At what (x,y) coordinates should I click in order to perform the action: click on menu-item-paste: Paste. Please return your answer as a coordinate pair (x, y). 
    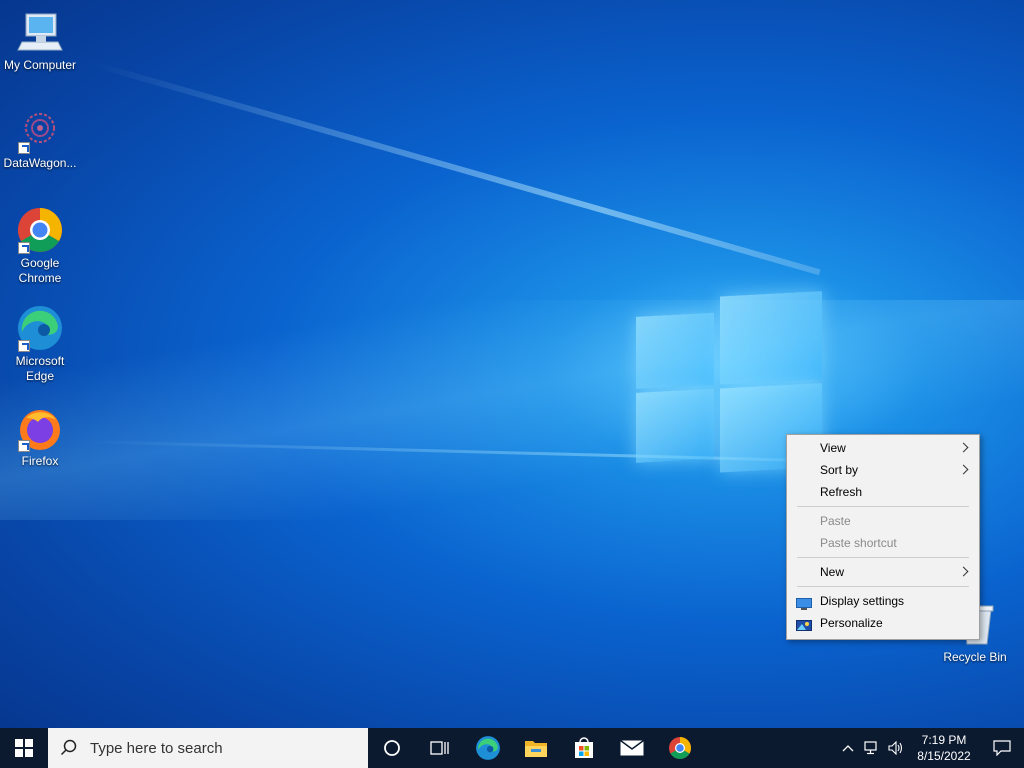
    Looking at the image, I should click on (883, 521).